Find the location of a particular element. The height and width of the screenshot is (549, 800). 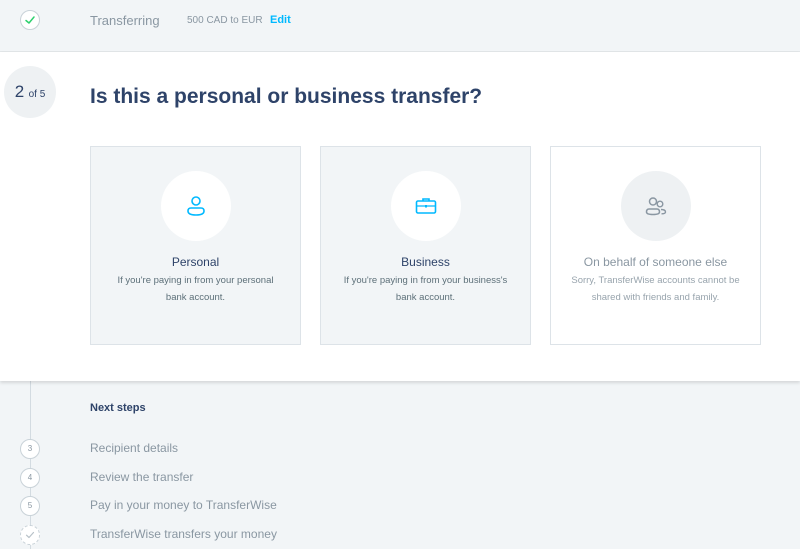

step-number-circle: 4 is located at coordinates (30, 478).